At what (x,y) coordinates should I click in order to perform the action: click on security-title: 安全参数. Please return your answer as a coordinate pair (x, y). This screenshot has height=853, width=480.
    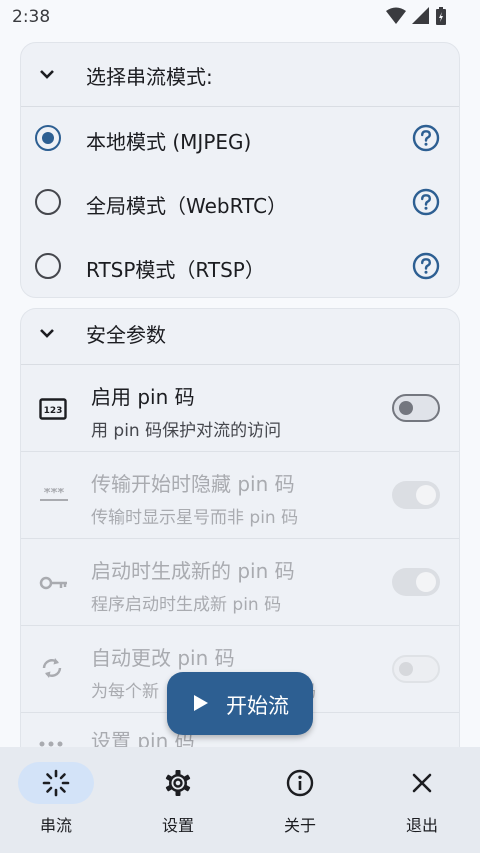
    Looking at the image, I should click on (126, 335).